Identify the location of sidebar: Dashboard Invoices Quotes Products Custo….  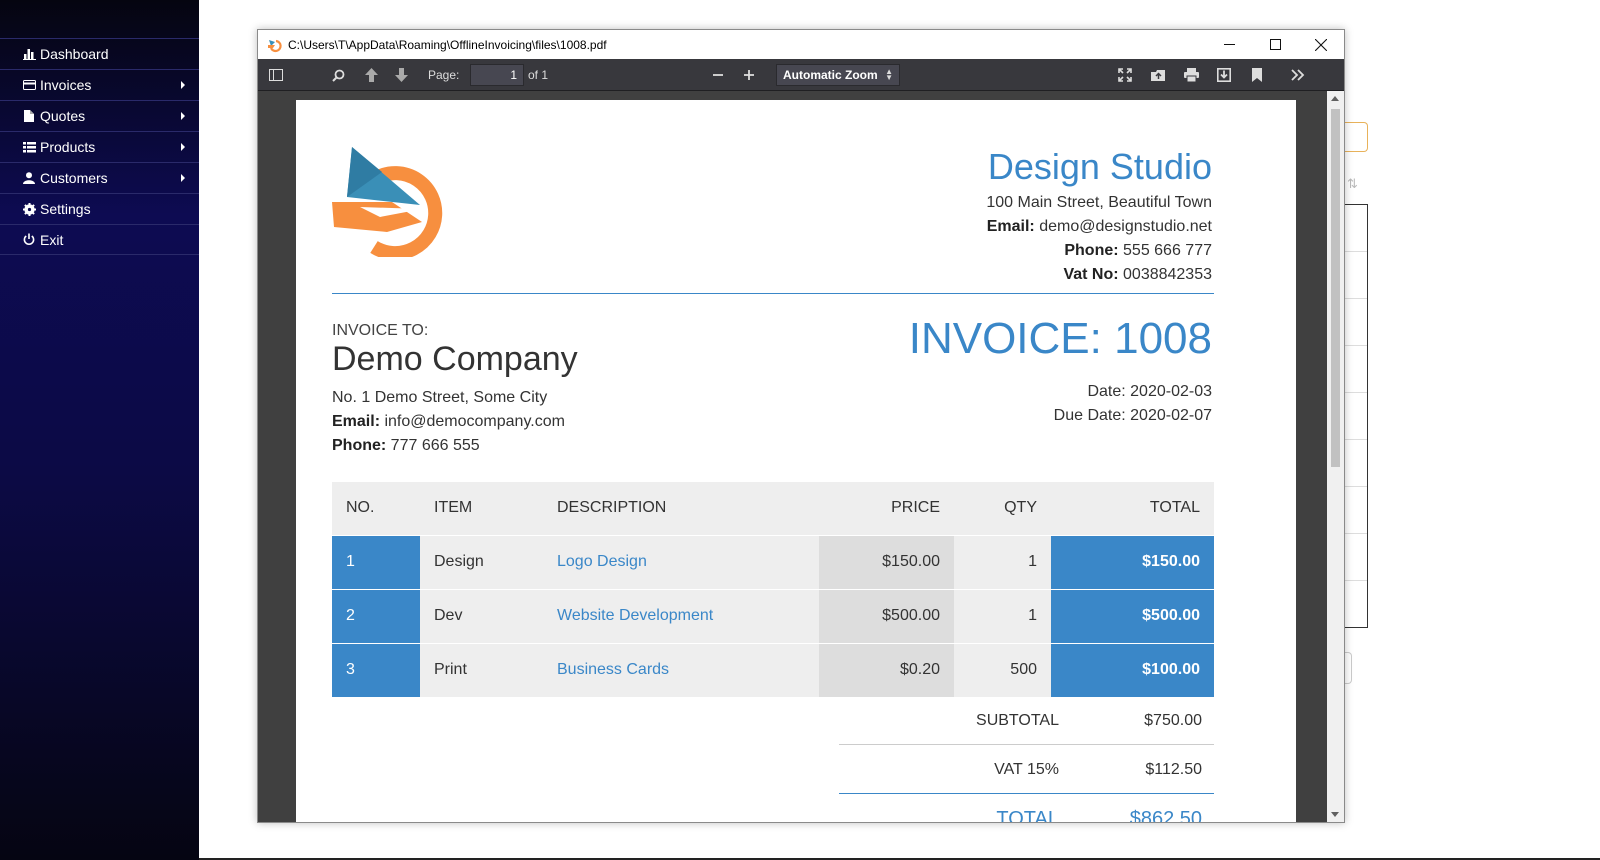
(99, 430).